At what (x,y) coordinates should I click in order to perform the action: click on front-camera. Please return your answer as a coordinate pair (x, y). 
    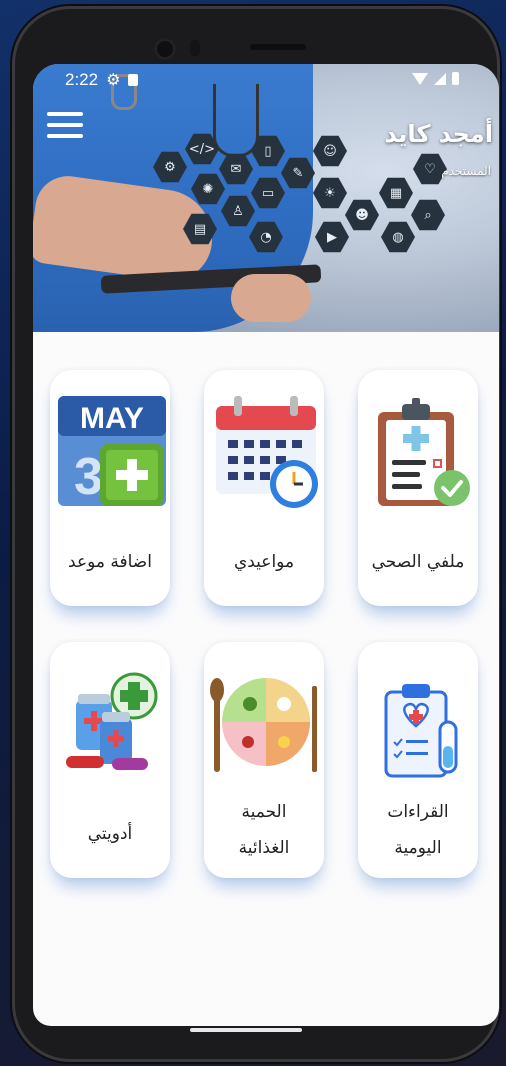
    Looking at the image, I should click on (165, 49).